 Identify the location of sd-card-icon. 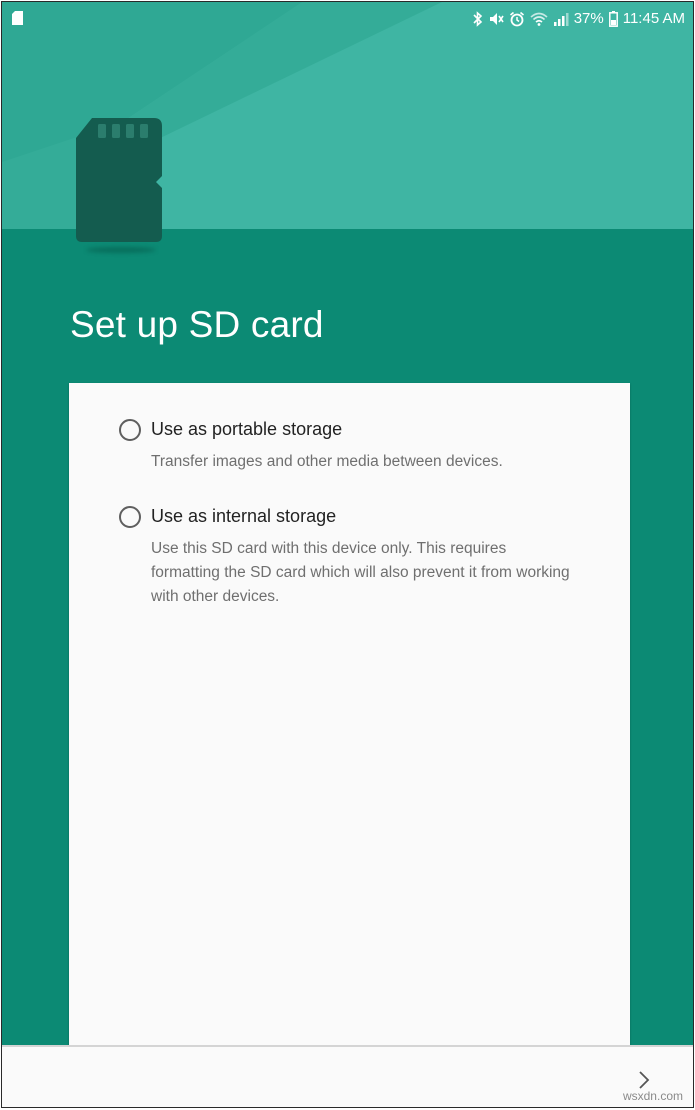
(119, 180).